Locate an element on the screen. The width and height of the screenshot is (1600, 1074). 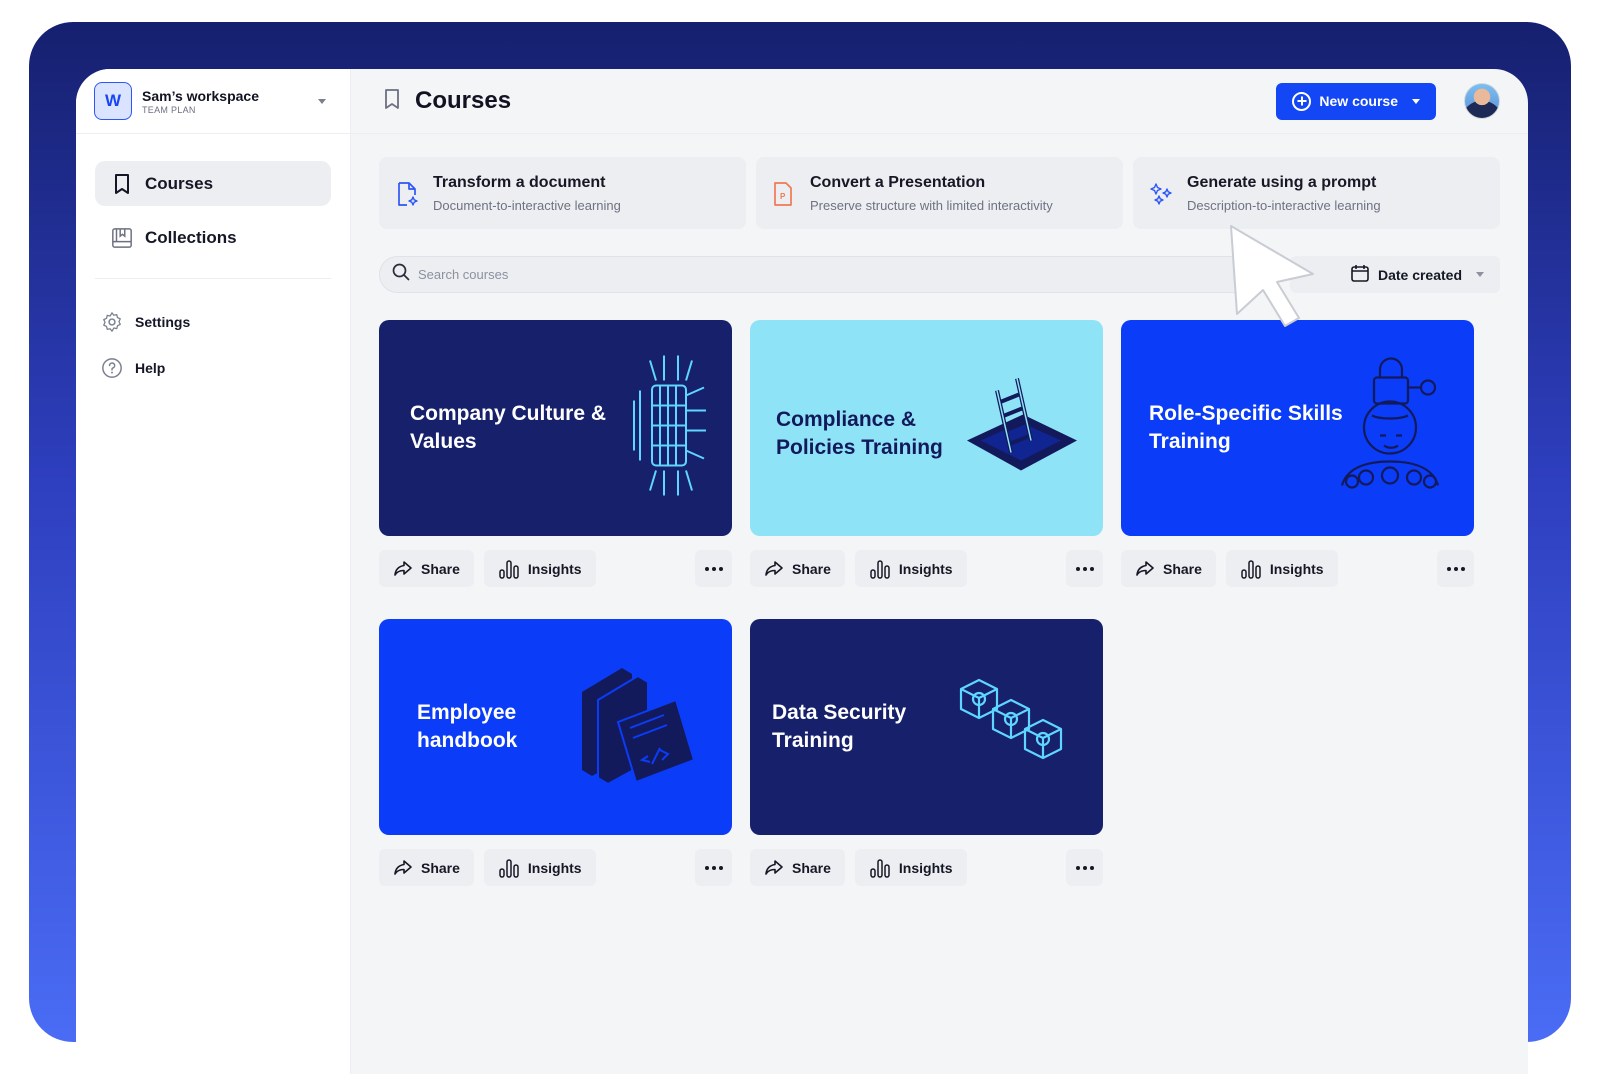
plus-circle-icon is located at coordinates (1302, 101).